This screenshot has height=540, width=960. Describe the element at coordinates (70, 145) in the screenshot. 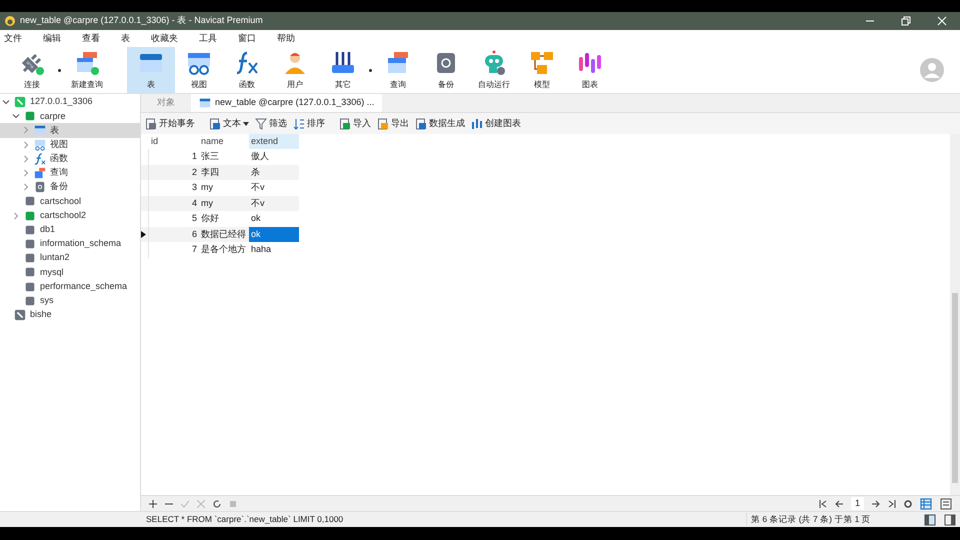

I see `tree-item: 视图` at that location.